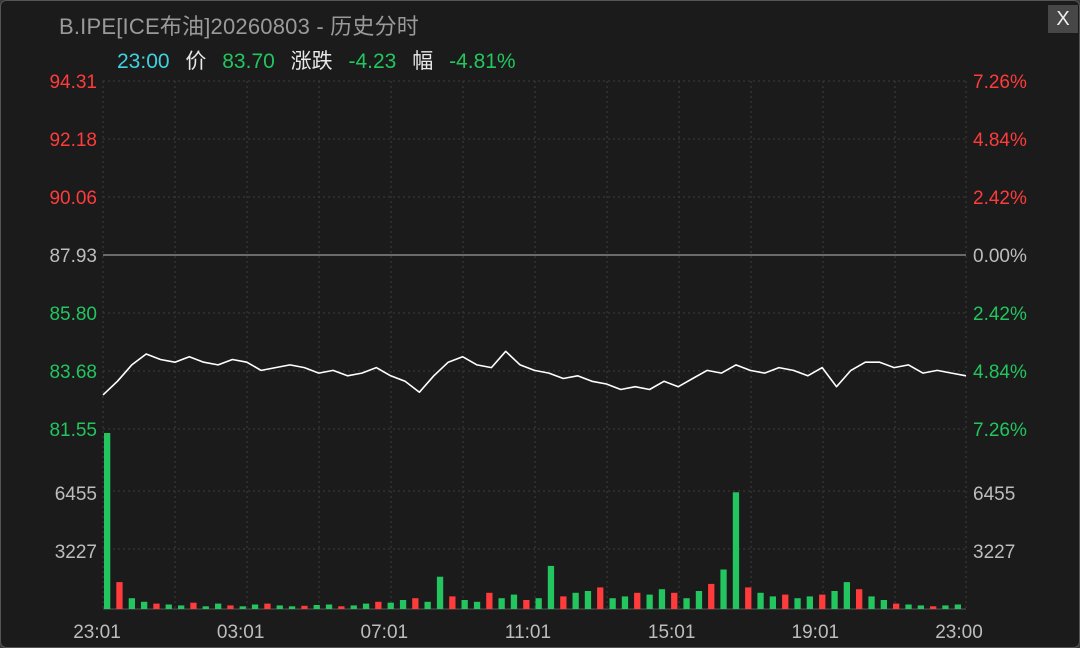 This screenshot has height=648, width=1080. I want to click on y-tick-right: 0.00%, so click(1000, 256).